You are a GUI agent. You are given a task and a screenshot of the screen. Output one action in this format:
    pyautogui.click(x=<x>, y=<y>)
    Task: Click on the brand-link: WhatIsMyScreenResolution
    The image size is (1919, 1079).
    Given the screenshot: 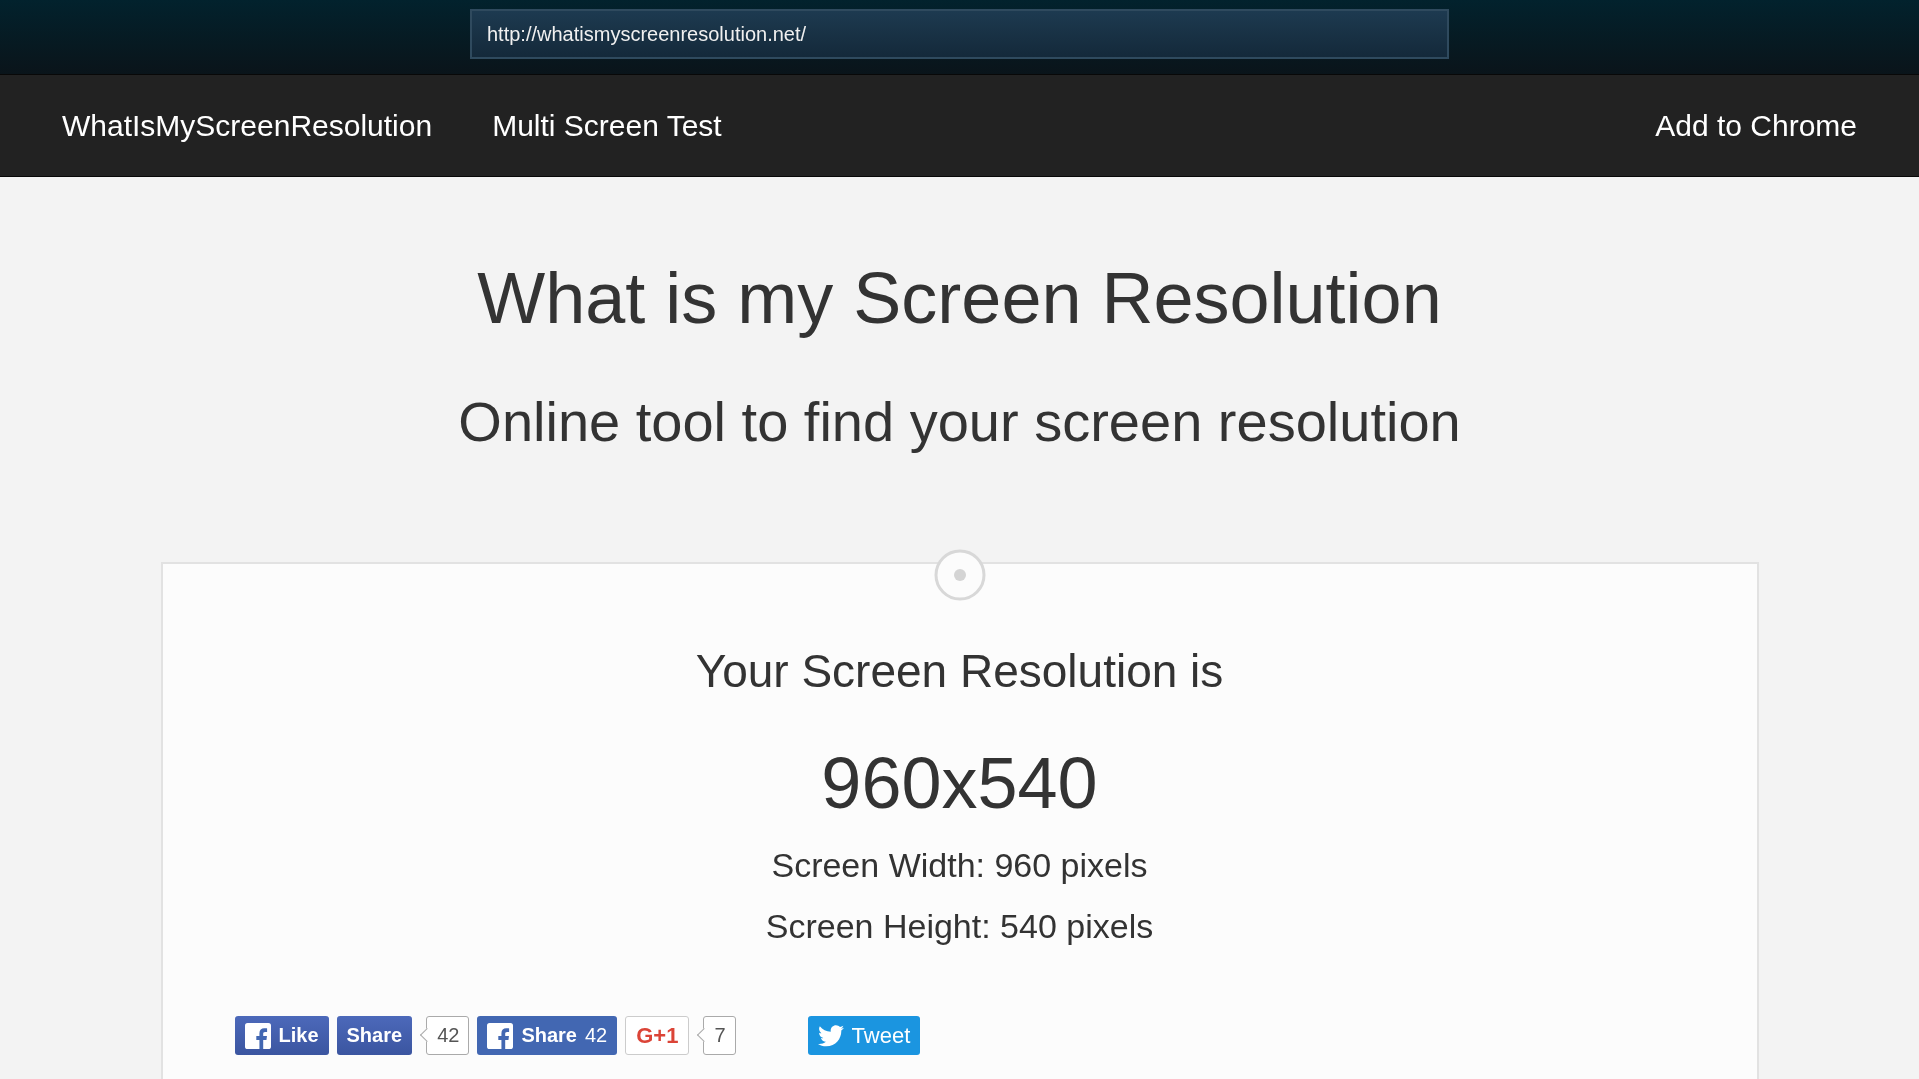 What is the action you would take?
    pyautogui.click(x=247, y=125)
    